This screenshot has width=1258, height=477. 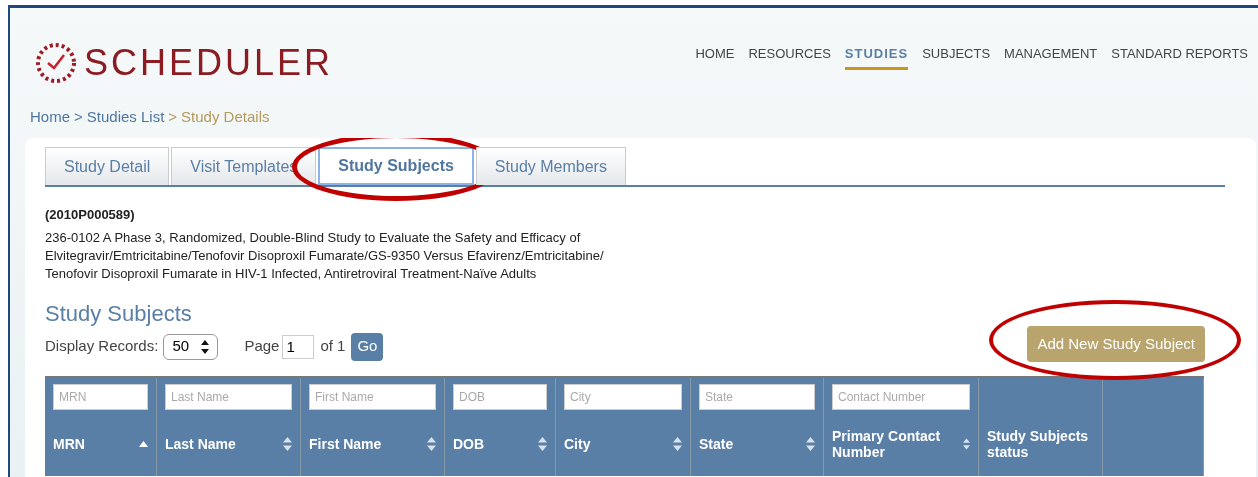 What do you see at coordinates (102, 346) in the screenshot?
I see `display-records-label: Display Records:` at bounding box center [102, 346].